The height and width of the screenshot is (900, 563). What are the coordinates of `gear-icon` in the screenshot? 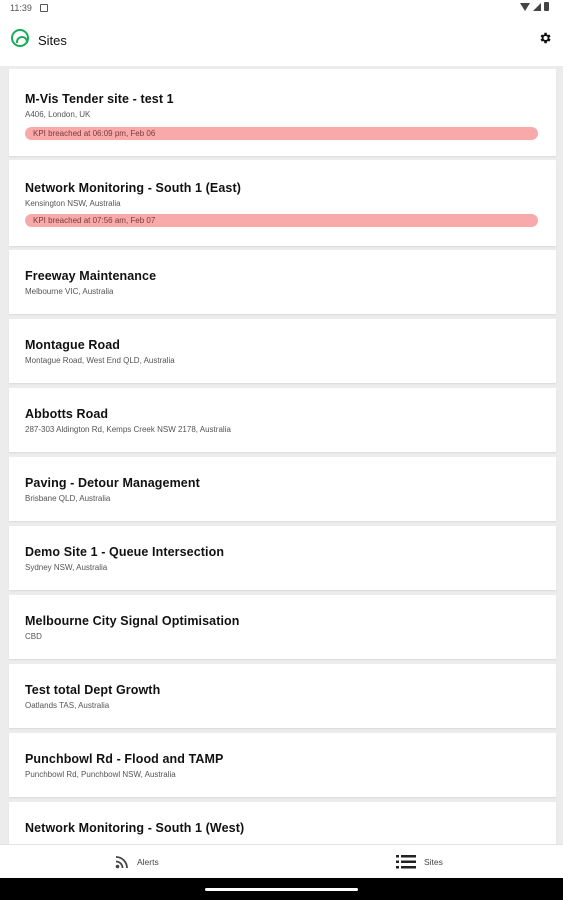 It's located at (545, 38).